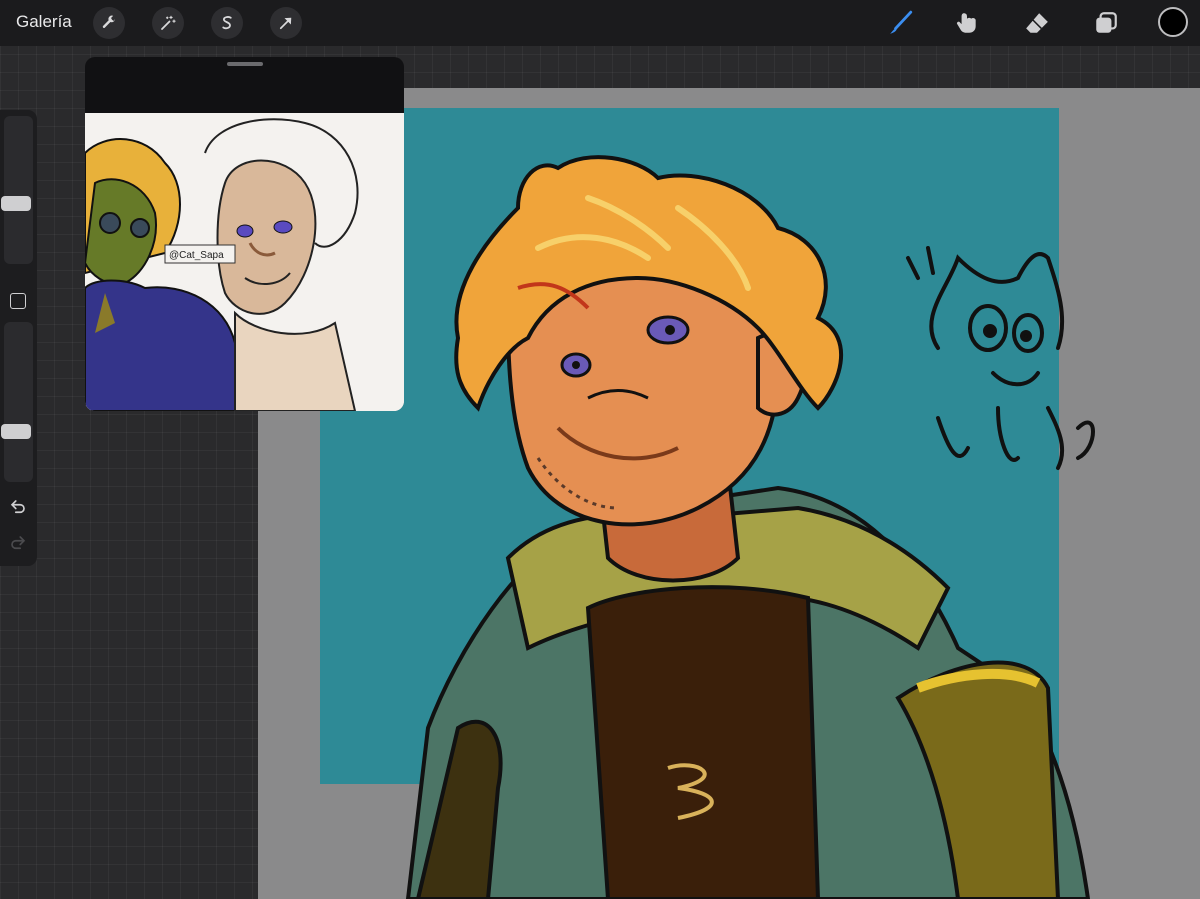 The height and width of the screenshot is (899, 1200). I want to click on eraser-tool, so click(1037, 23).